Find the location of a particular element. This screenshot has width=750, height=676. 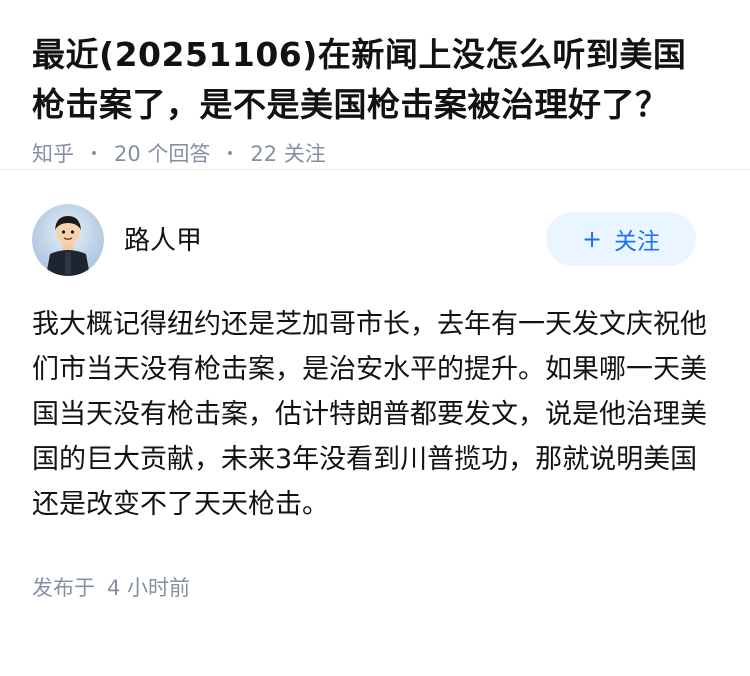

published-time: 4 小时前 is located at coordinates (149, 588).